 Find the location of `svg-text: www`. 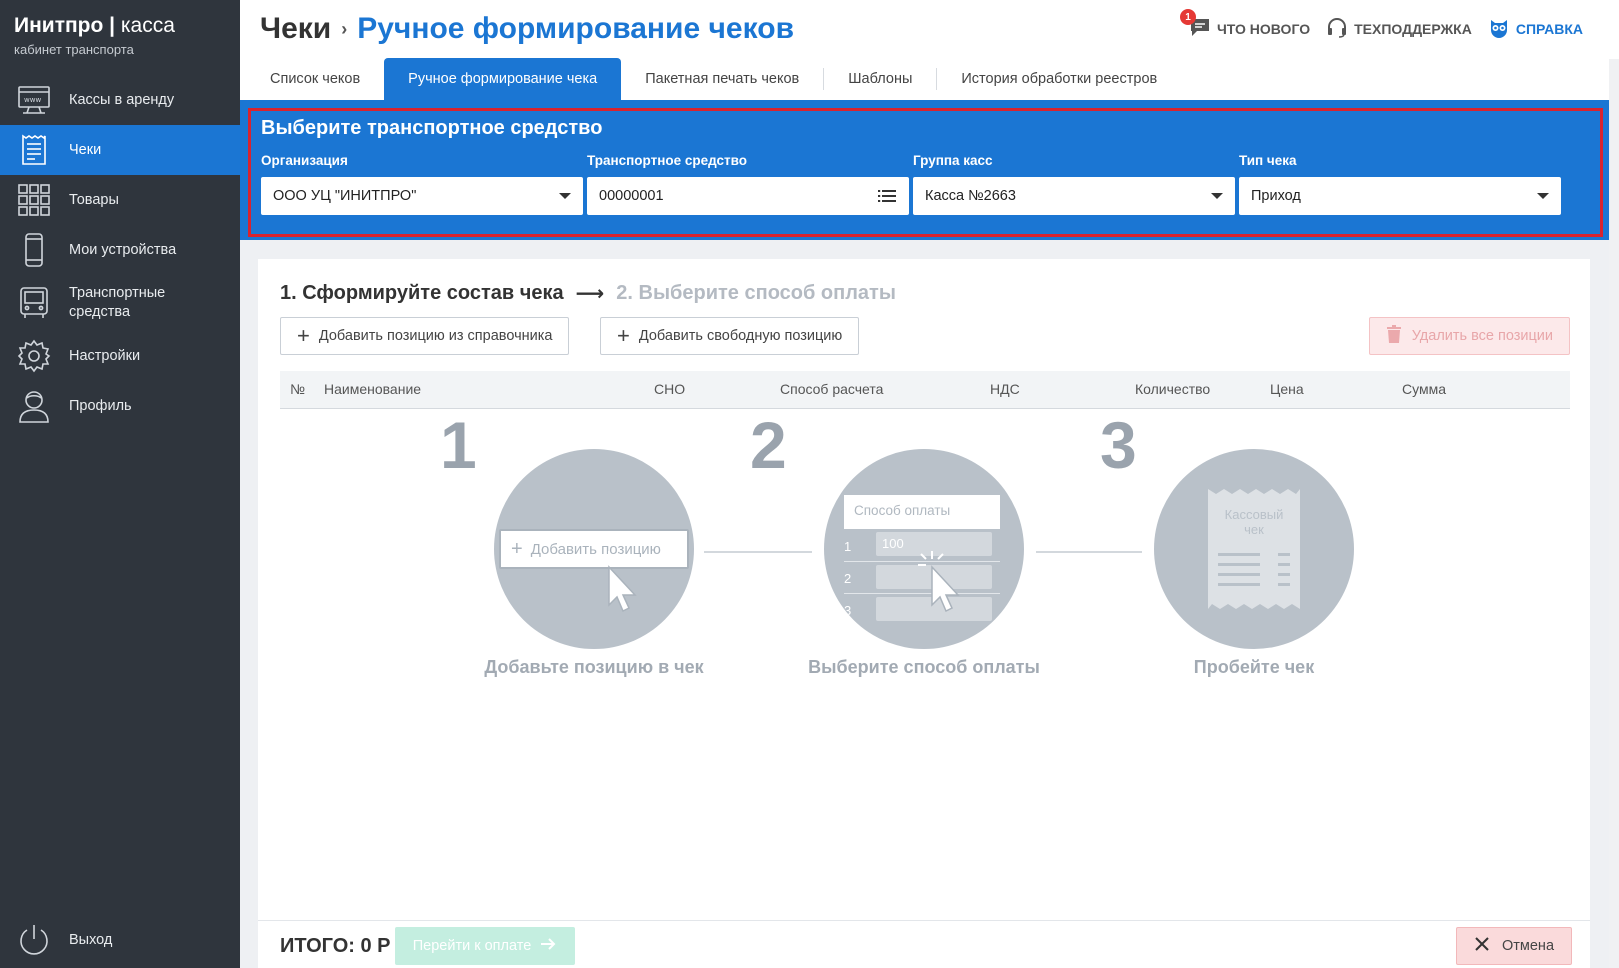

svg-text: www is located at coordinates (32, 100).